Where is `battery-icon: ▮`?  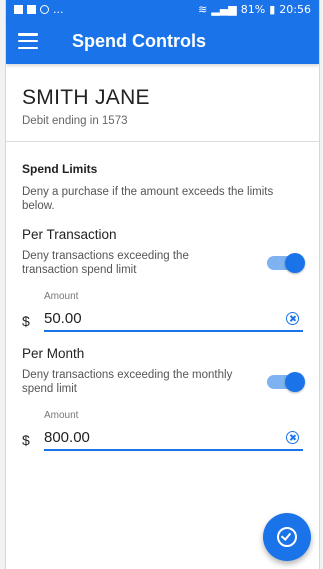 battery-icon: ▮ is located at coordinates (272, 9).